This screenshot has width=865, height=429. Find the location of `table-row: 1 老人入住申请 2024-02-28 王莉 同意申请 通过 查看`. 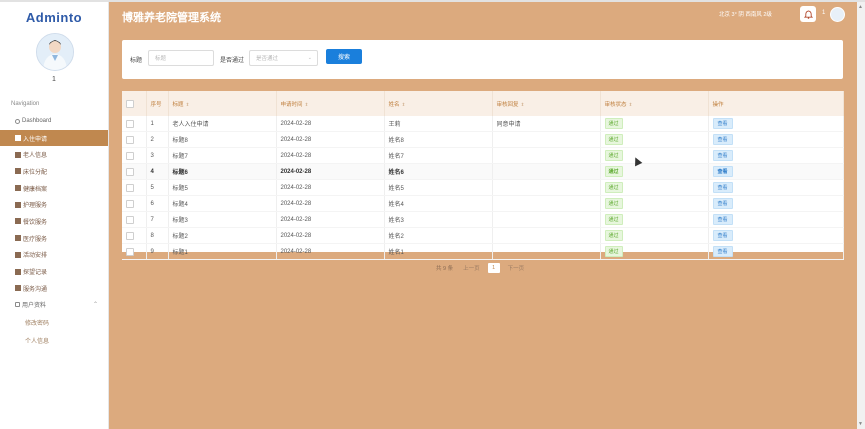

table-row: 1 老人入住申请 2024-02-28 王莉 同意申请 通过 查看 is located at coordinates (483, 124).